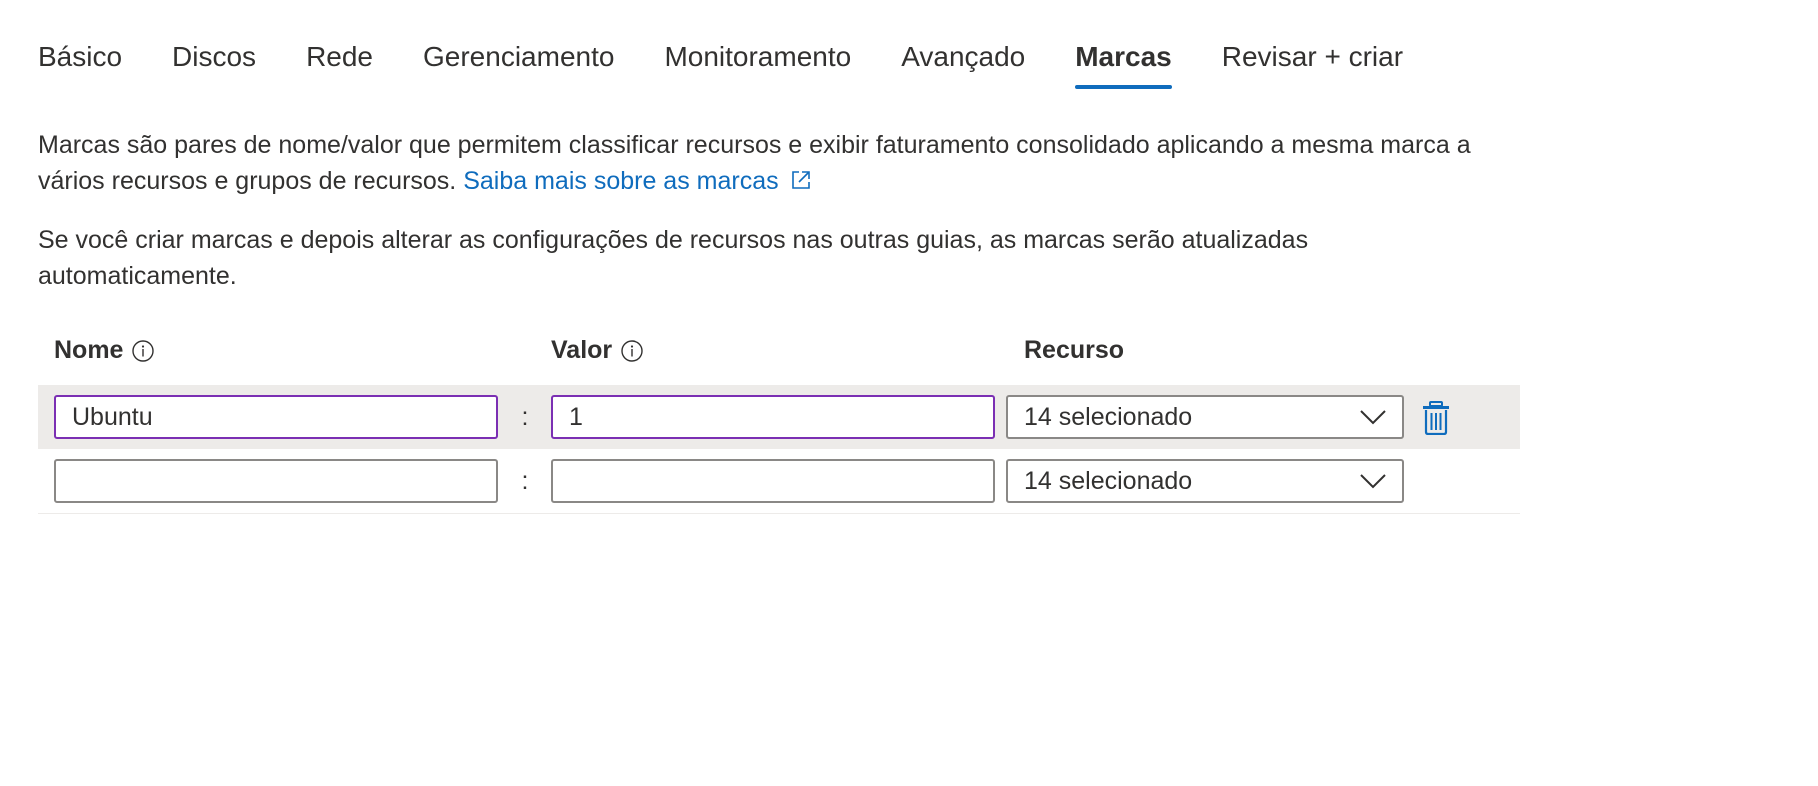  What do you see at coordinates (80, 64) in the screenshot?
I see `tab-basico: Básico` at bounding box center [80, 64].